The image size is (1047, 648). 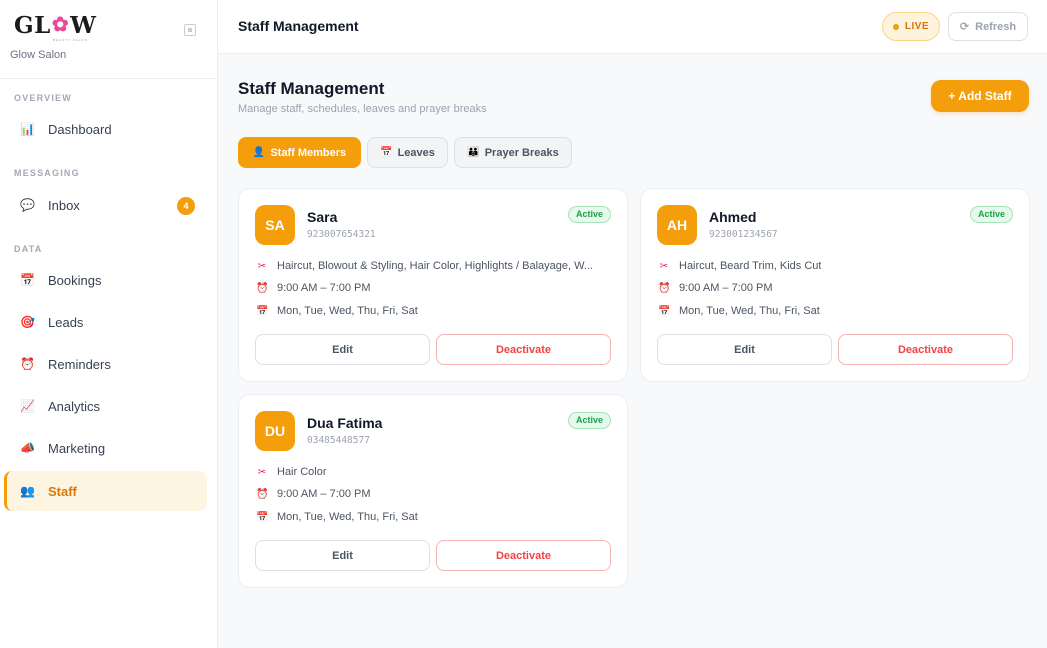 What do you see at coordinates (105, 280) in the screenshot?
I see `sidebar-item-bookings: 📅 Bookings` at bounding box center [105, 280].